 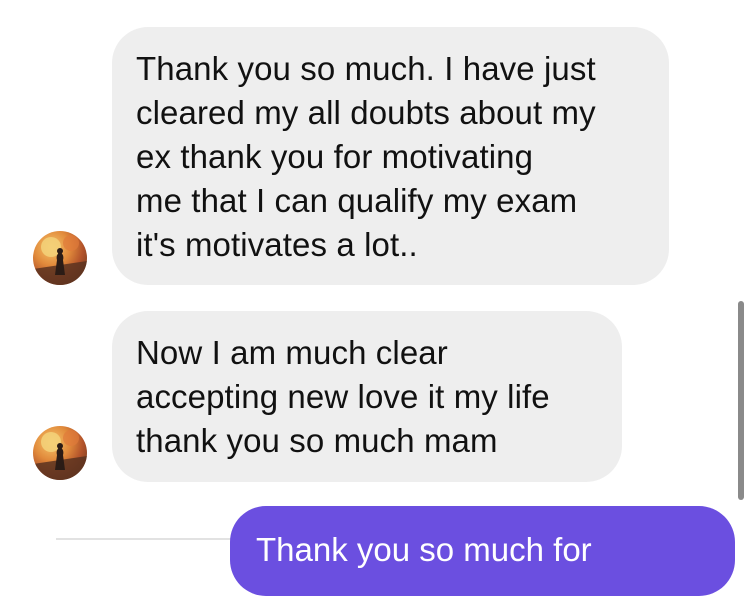 What do you see at coordinates (144, 539) in the screenshot?
I see `divider` at bounding box center [144, 539].